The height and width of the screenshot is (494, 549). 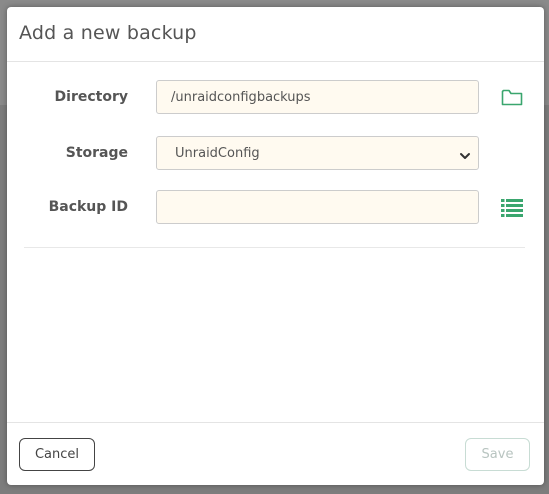 What do you see at coordinates (96, 153) in the screenshot?
I see `storage-label: Storage` at bounding box center [96, 153].